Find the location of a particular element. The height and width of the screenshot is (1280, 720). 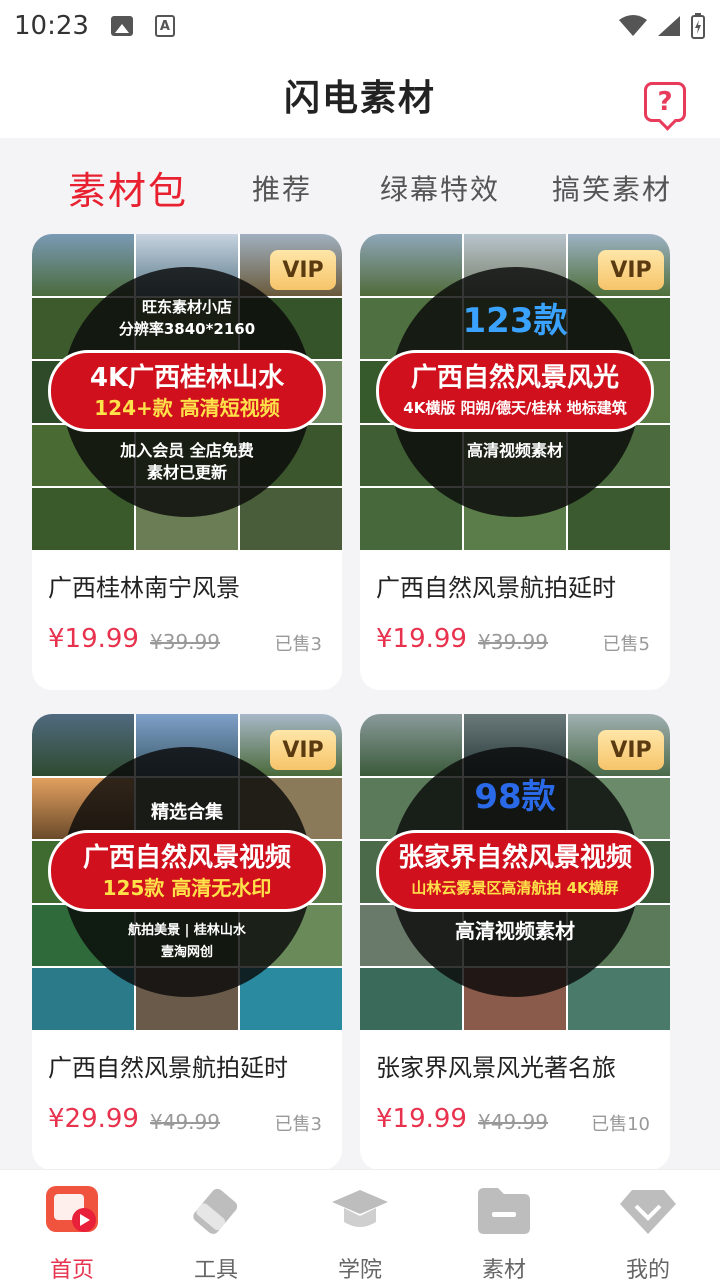

nav-item-home: 首页 is located at coordinates (72, 1231).